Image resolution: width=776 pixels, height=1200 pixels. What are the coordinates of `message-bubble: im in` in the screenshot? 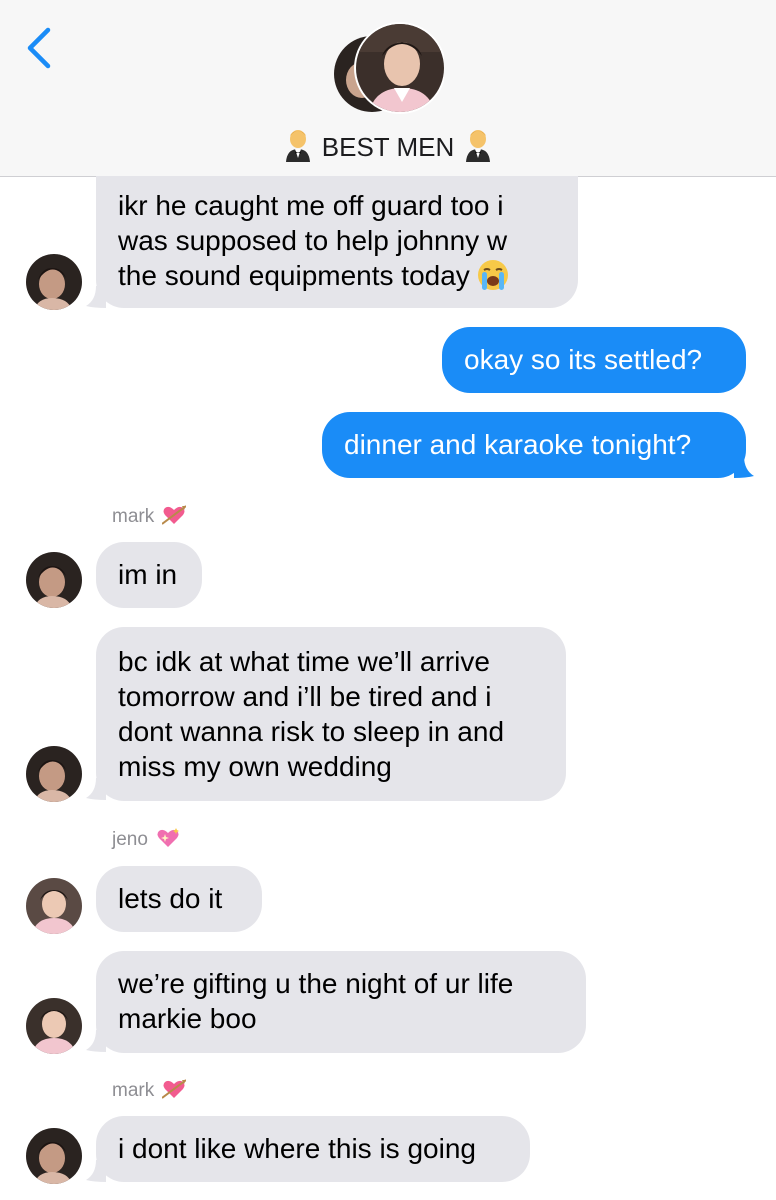 It's located at (149, 575).